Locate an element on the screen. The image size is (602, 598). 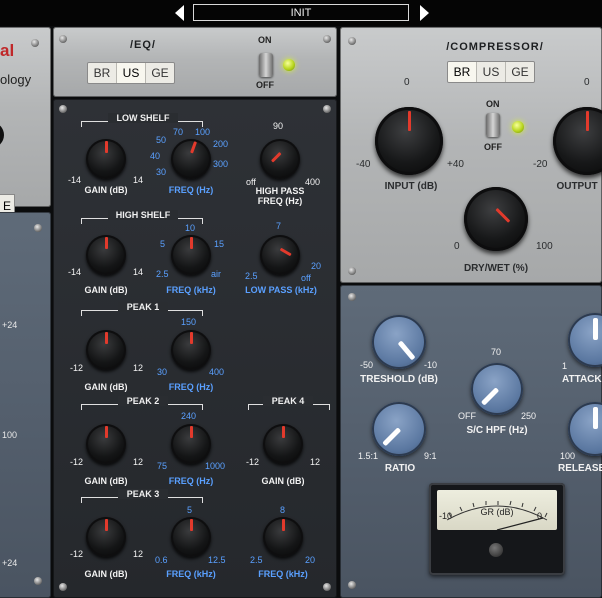
peak4-freq-min: 2.5 is located at coordinates (256, 560).